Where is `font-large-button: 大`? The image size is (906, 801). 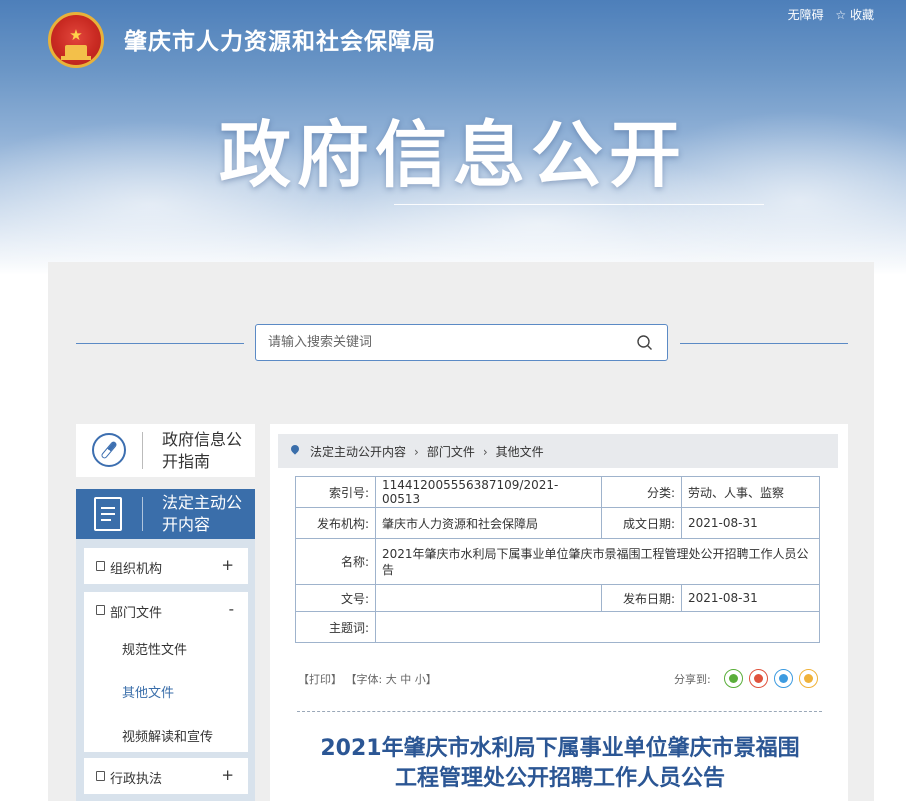 font-large-button: 大 is located at coordinates (391, 679).